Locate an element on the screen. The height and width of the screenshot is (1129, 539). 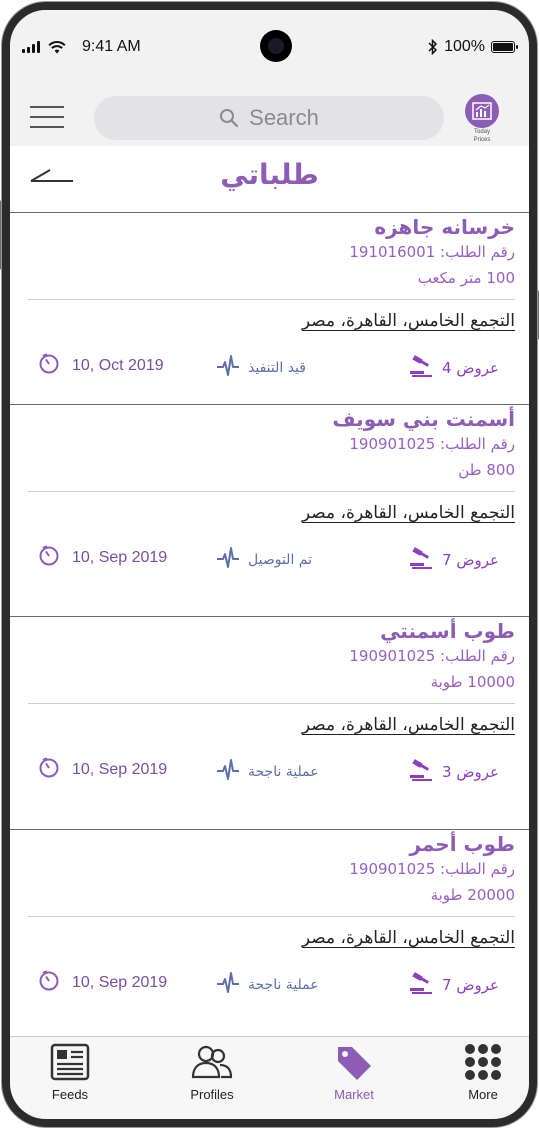
order-offers: عروض 4 is located at coordinates (453, 368).